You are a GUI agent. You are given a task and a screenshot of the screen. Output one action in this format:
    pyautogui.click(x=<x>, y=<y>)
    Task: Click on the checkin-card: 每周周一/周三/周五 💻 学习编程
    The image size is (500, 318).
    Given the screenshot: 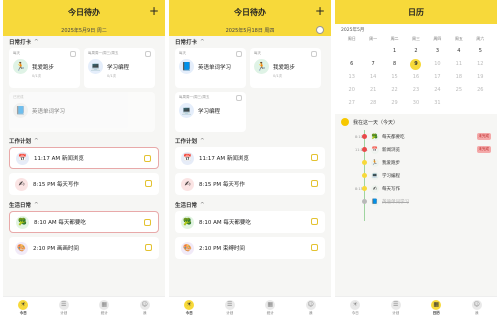 What is the action you would take?
    pyautogui.click(x=210, y=112)
    